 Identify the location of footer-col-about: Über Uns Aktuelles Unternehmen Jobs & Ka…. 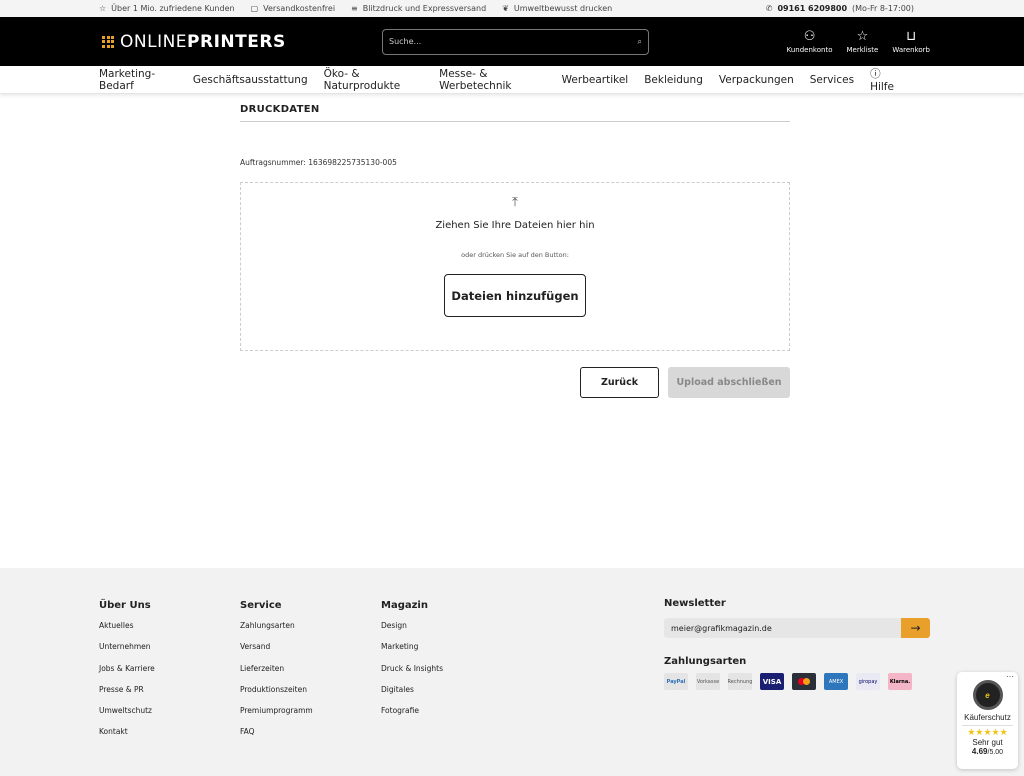
(127, 674).